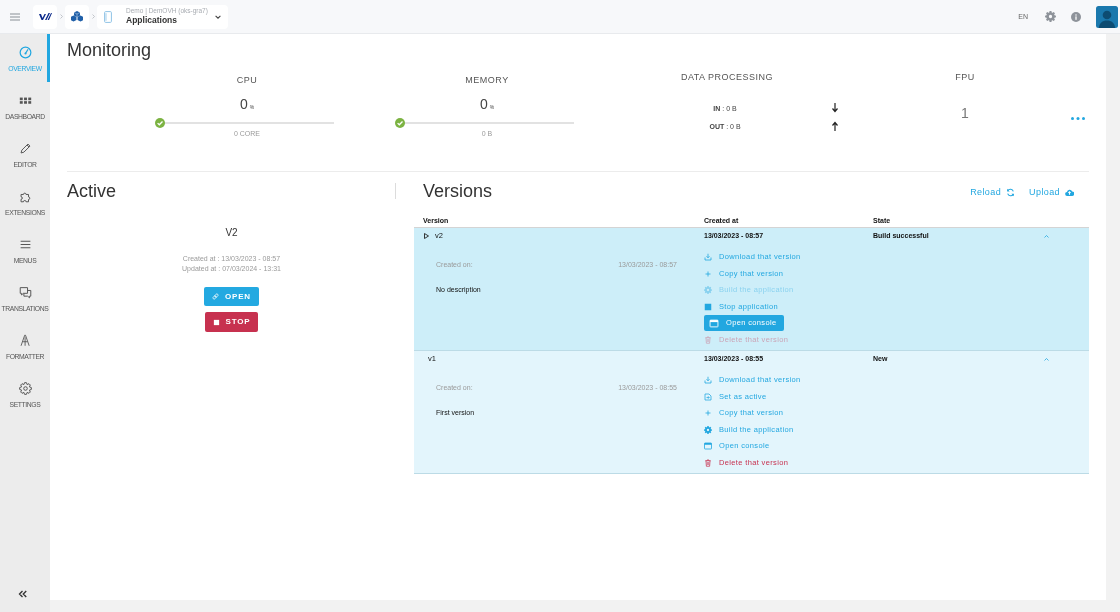 This screenshot has height=612, width=1120. What do you see at coordinates (727, 77) in the screenshot?
I see `metric-label: DATA PROCESSING` at bounding box center [727, 77].